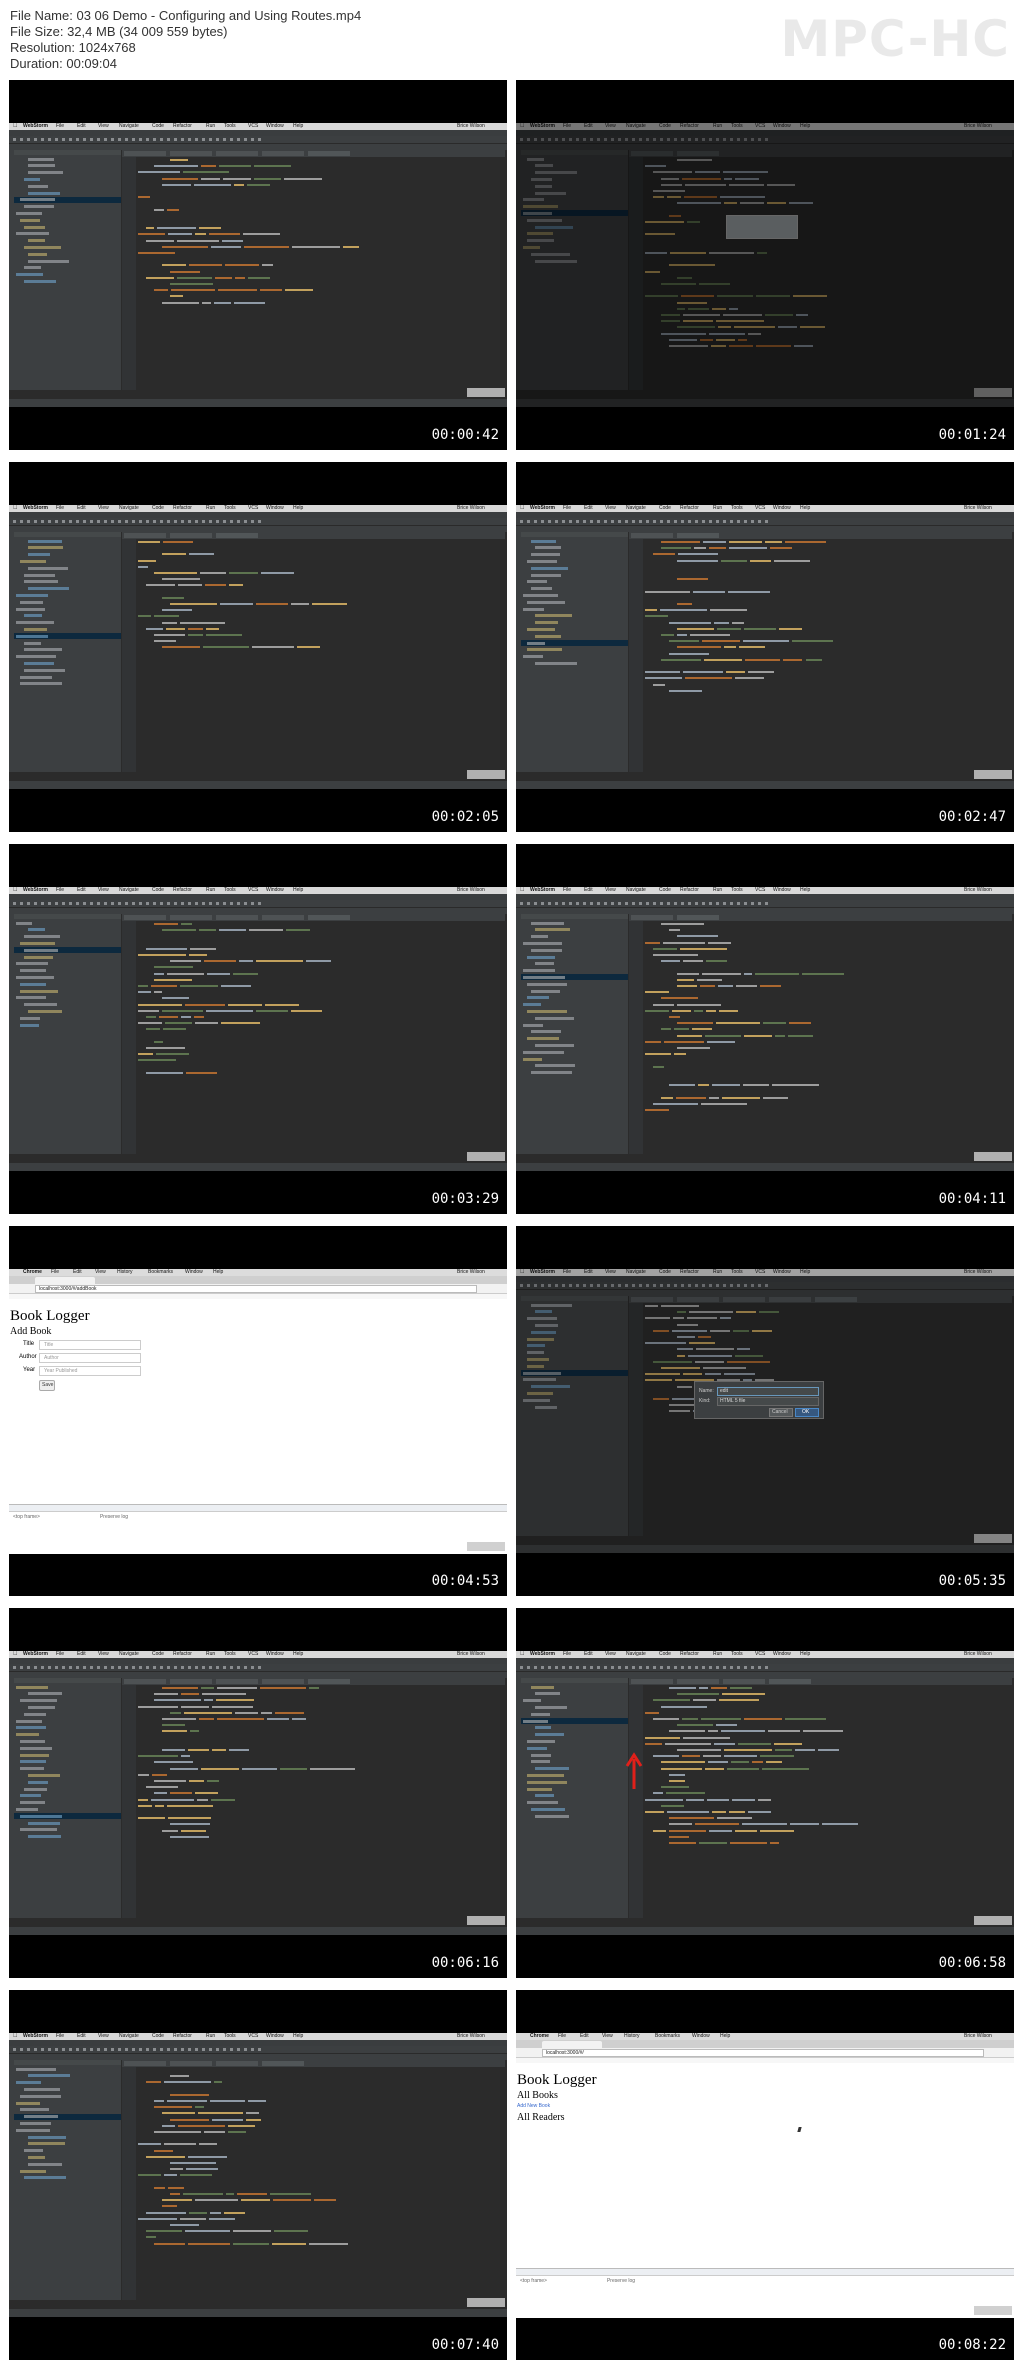  What do you see at coordinates (632, 2036) in the screenshot?
I see `browser-menu-item: History` at bounding box center [632, 2036].